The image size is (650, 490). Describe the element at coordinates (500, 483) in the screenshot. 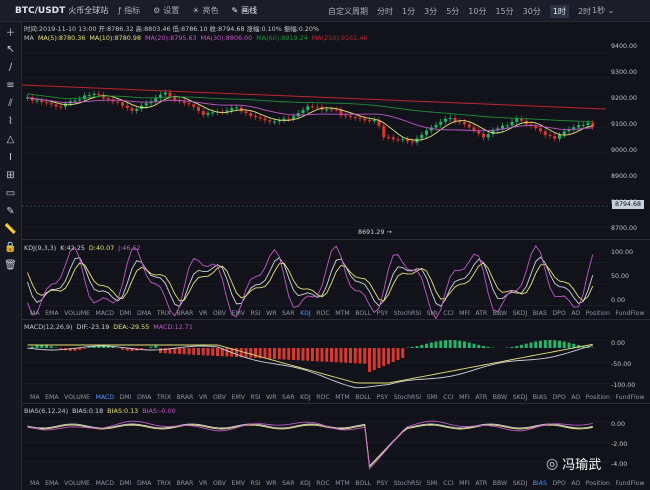

I see `tab-bbw: BBW` at that location.